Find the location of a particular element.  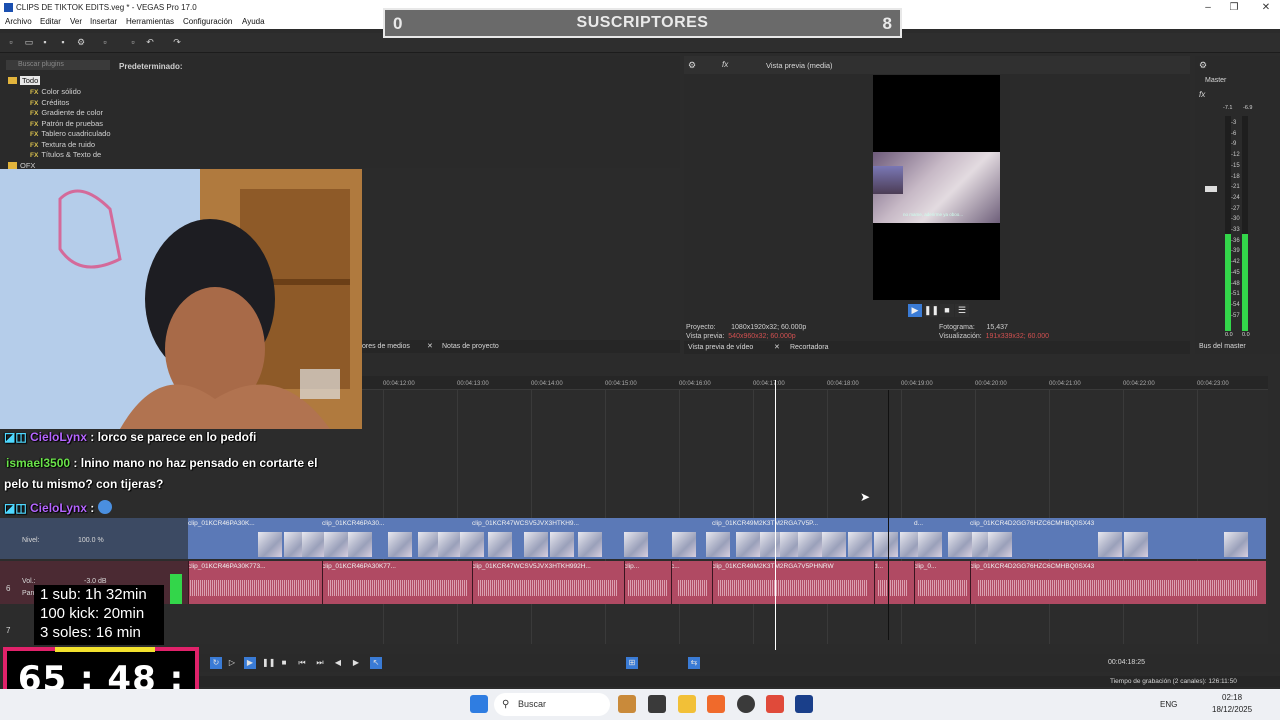

edit-tool-icon: ↖ is located at coordinates (376, 663).